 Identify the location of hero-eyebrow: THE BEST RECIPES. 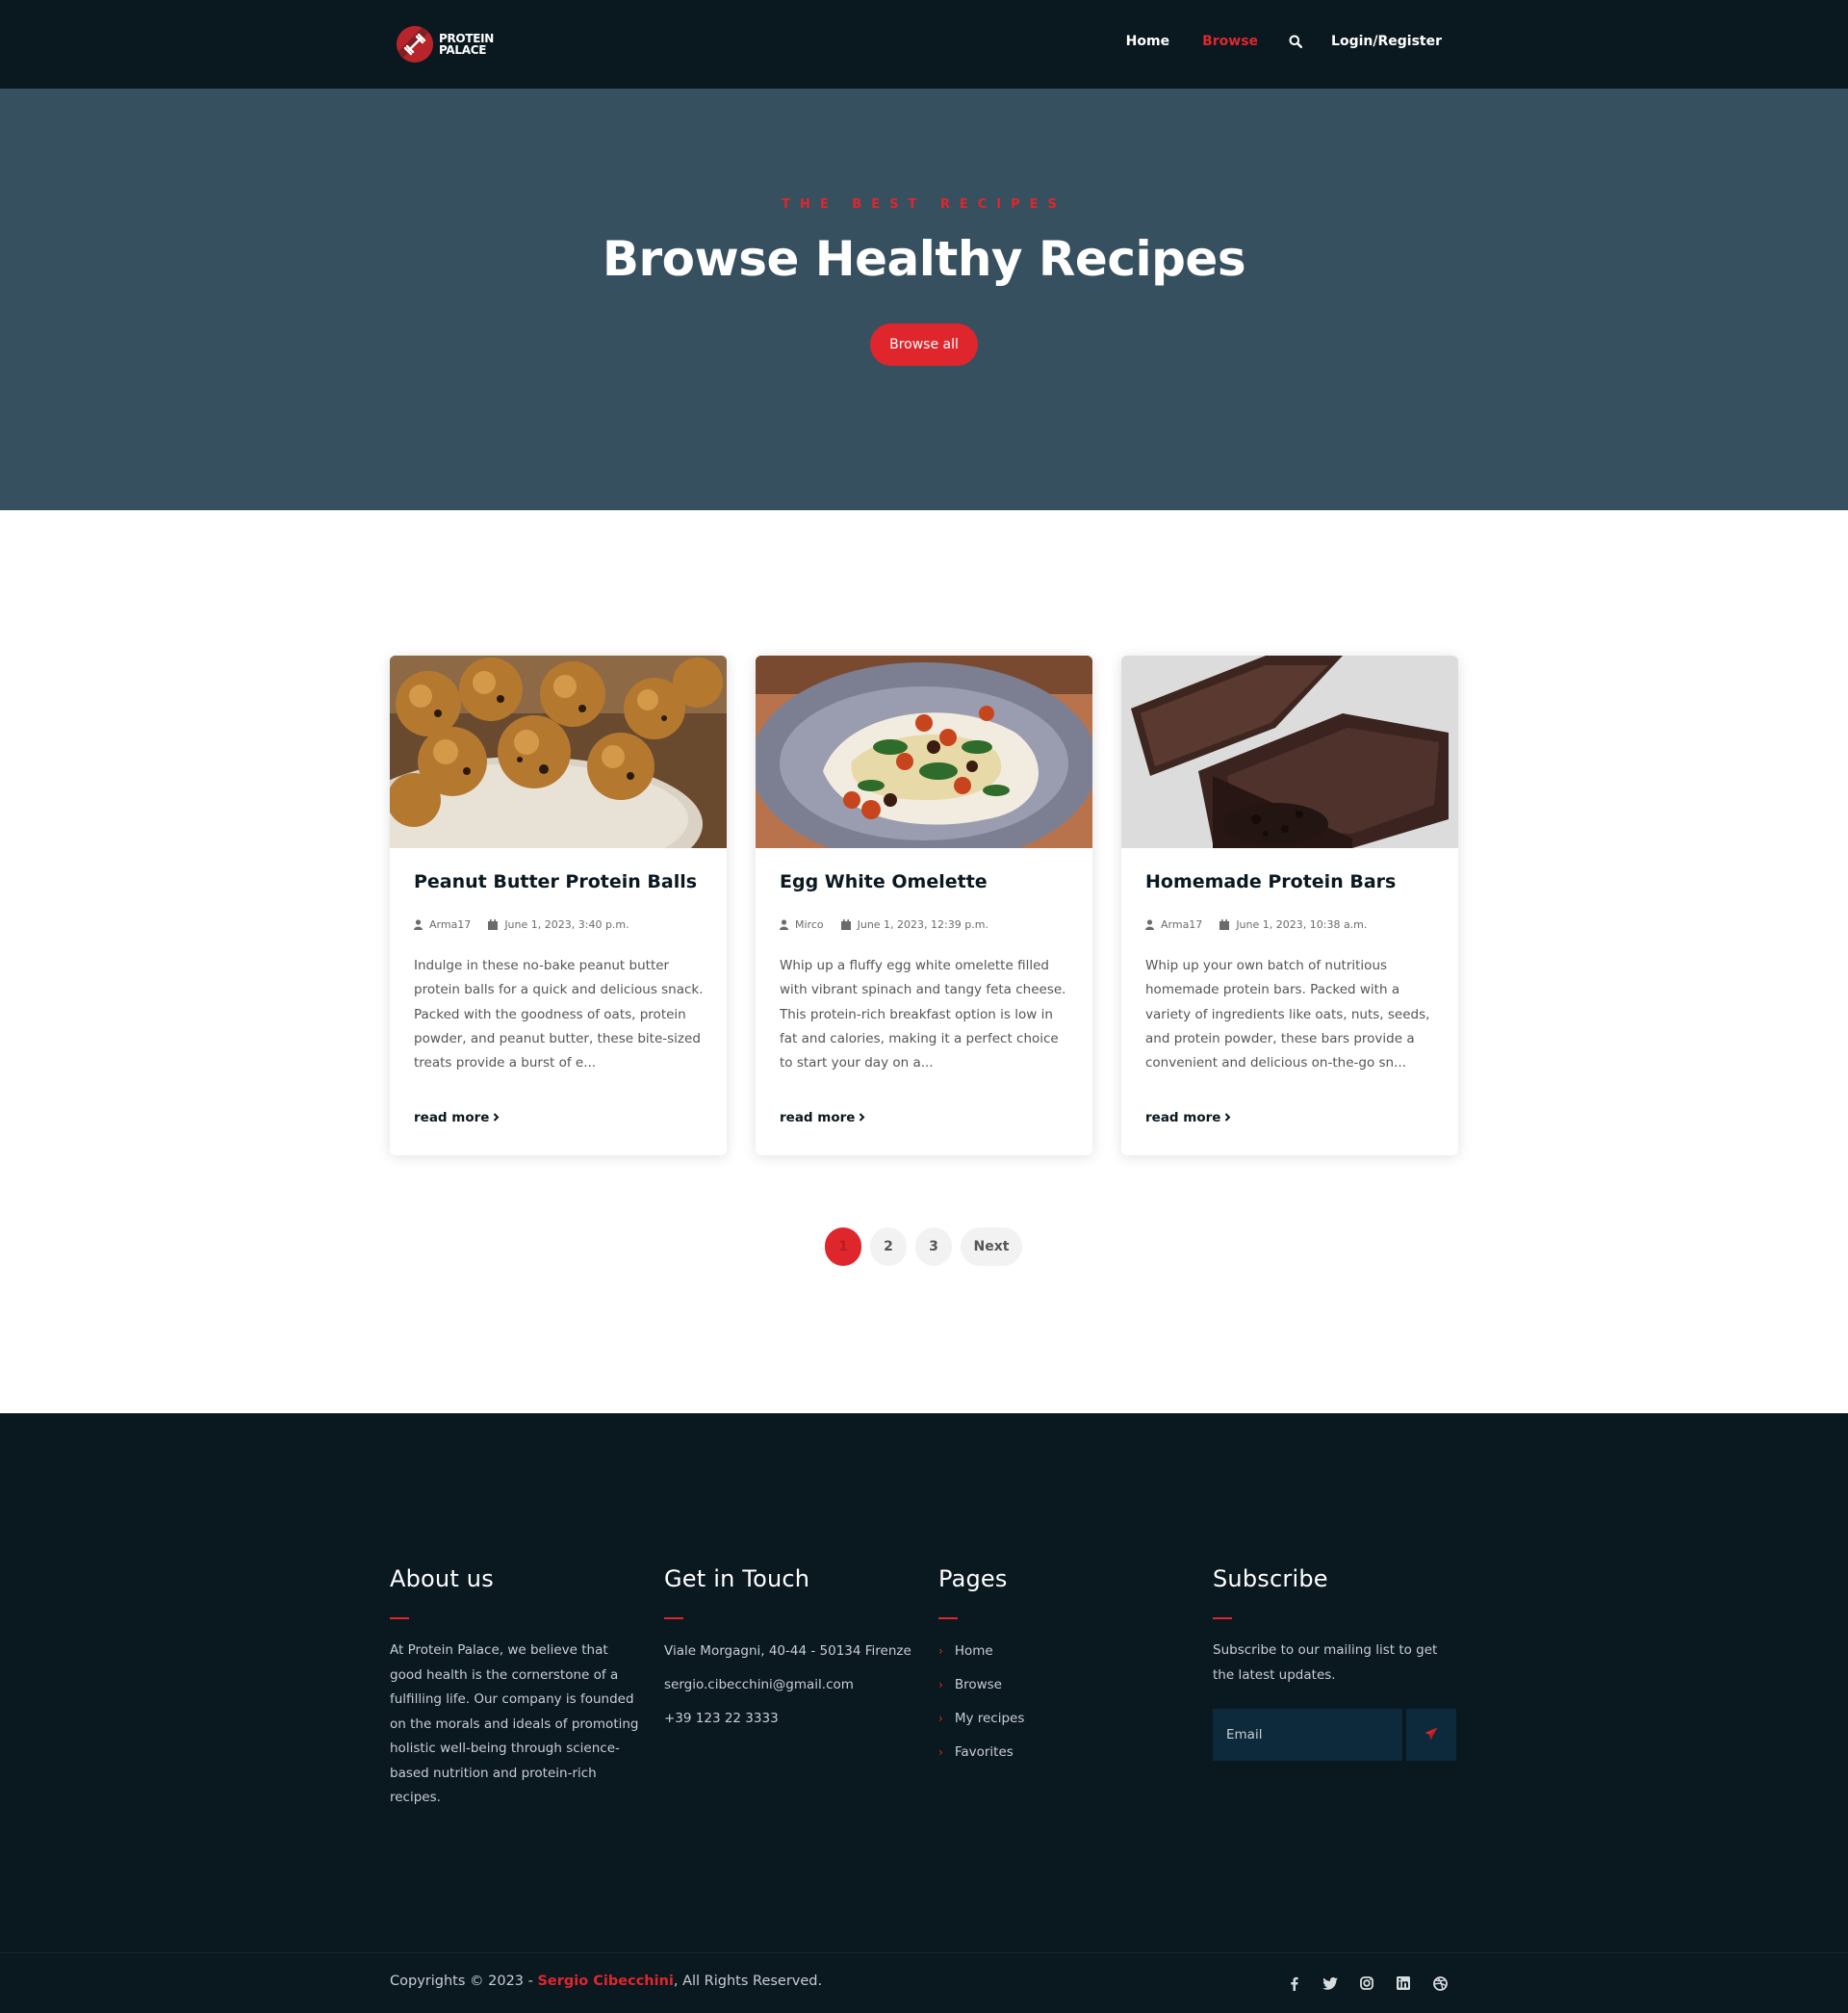
(924, 204).